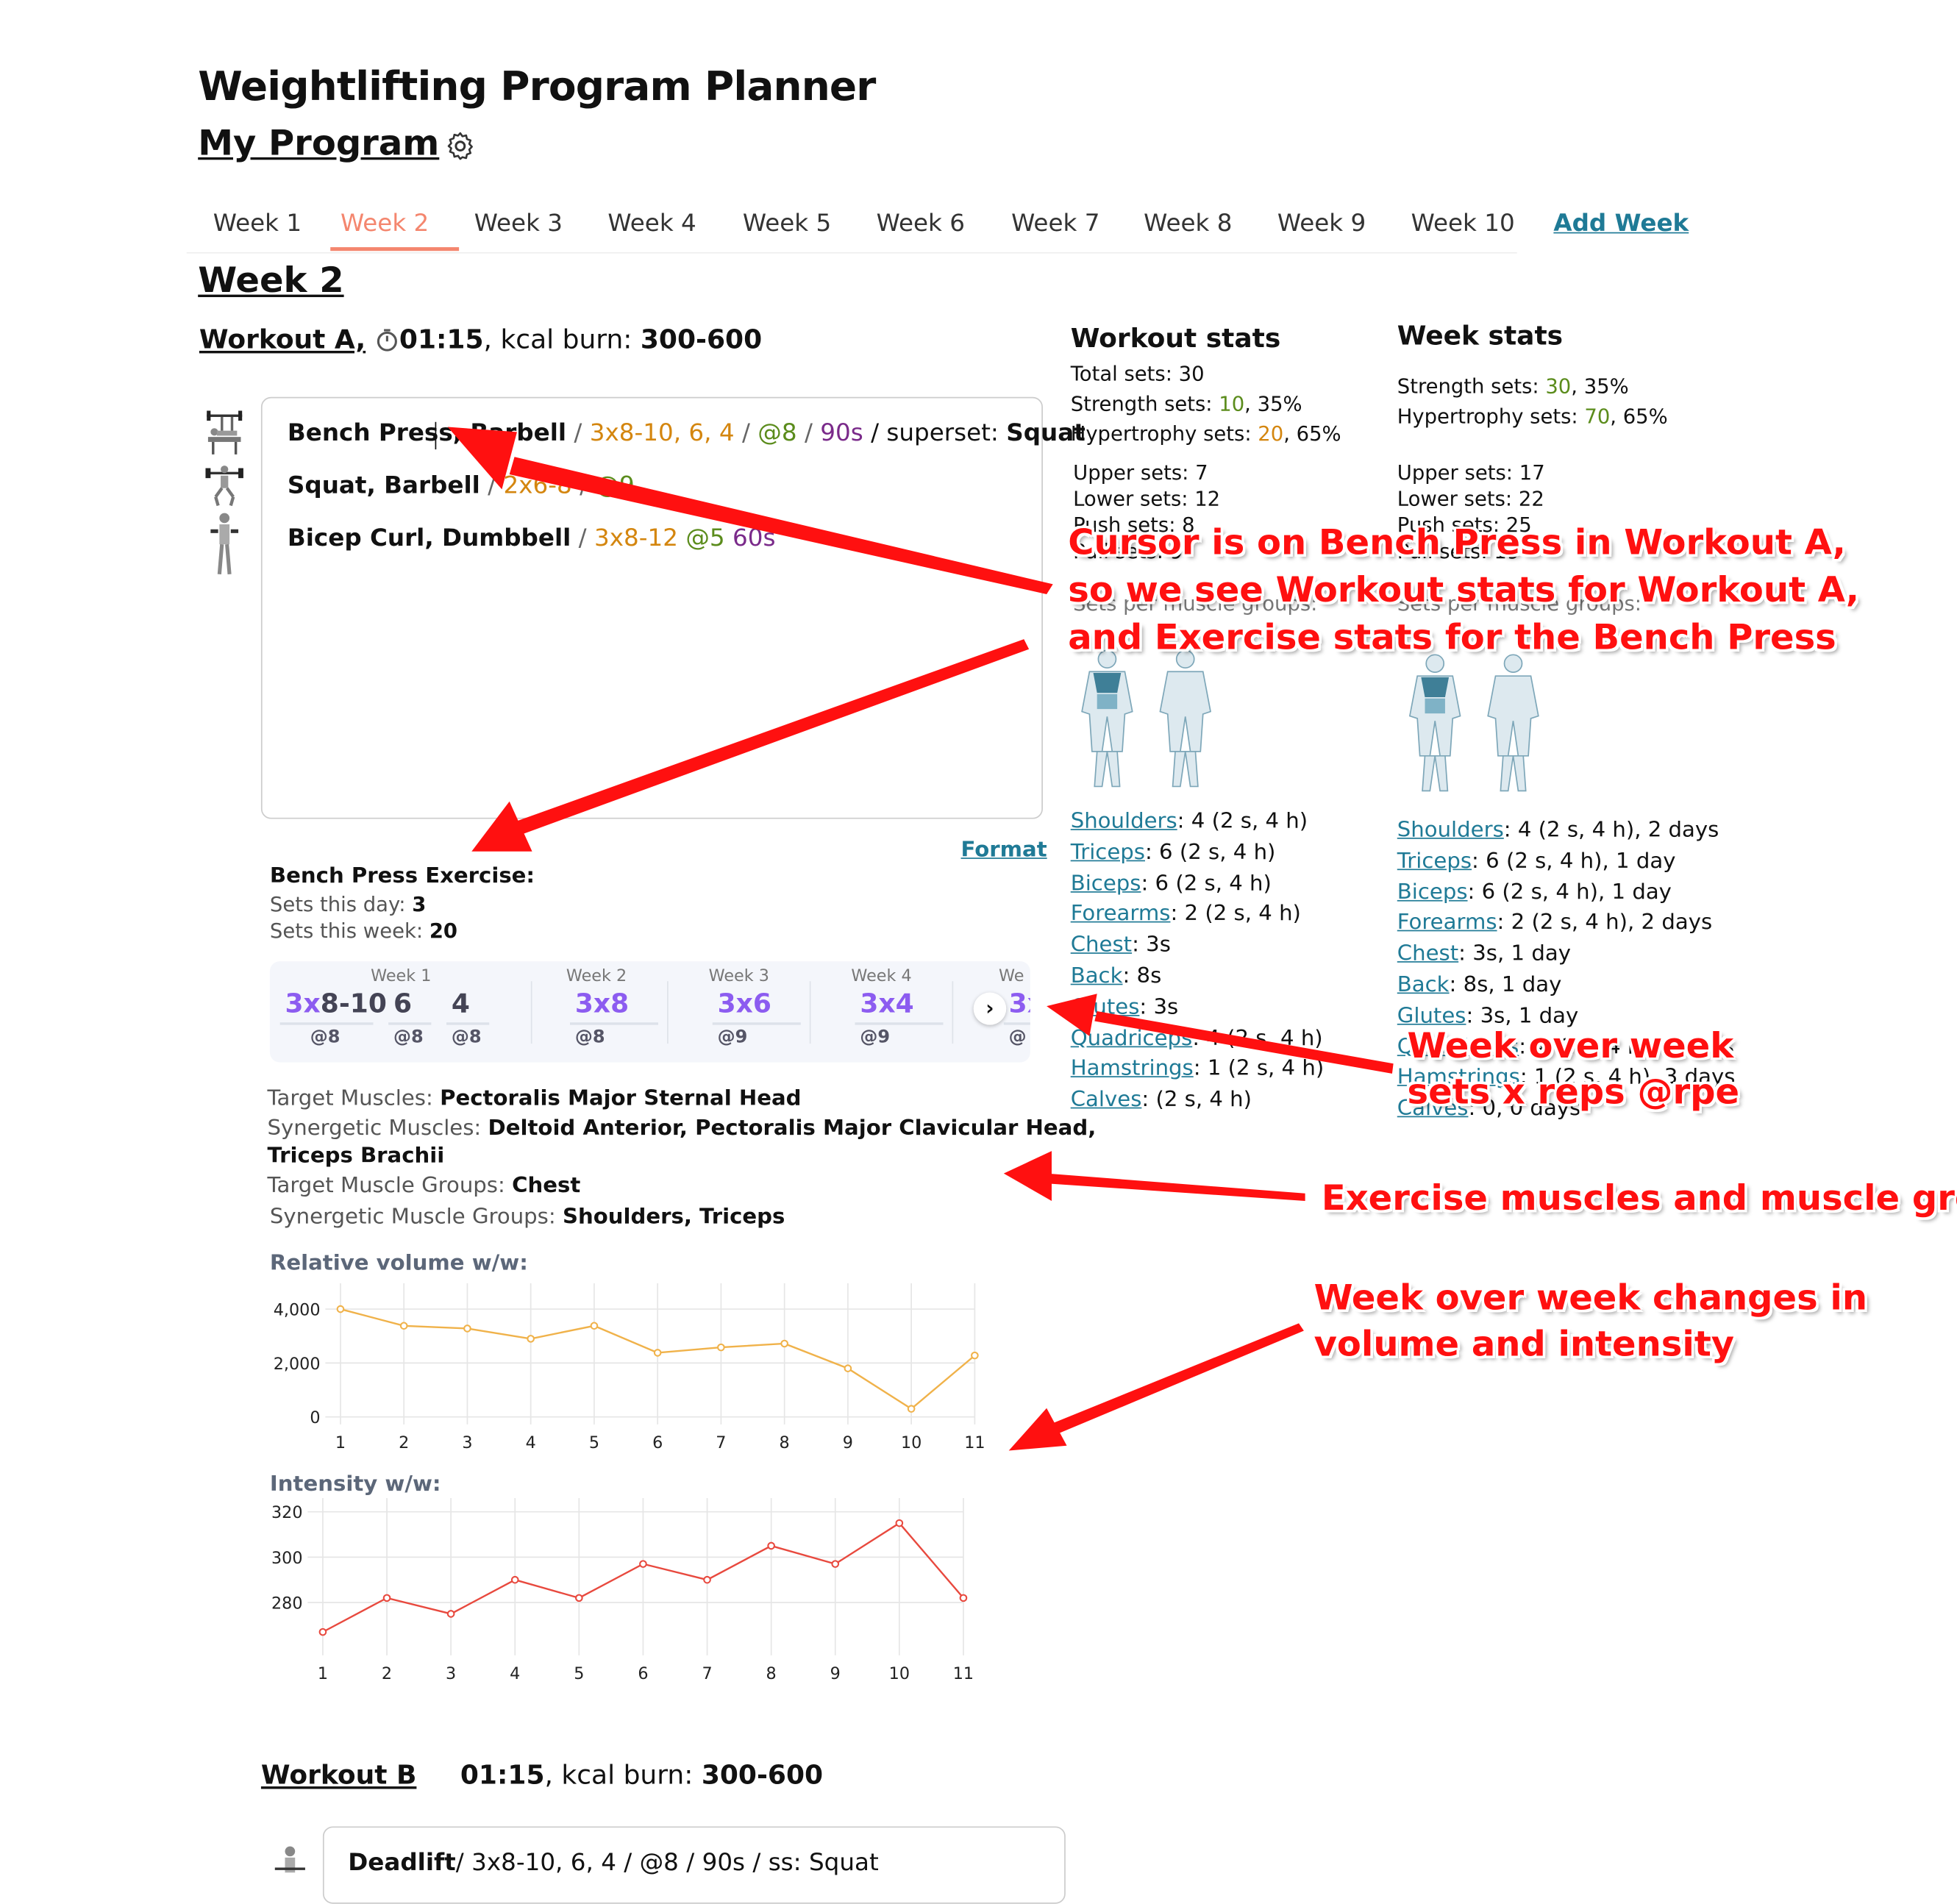 Image resolution: width=1957 pixels, height=1904 pixels. What do you see at coordinates (1574, 1092) in the screenshot?
I see `annotation-wow-2: sets x reps @rpe` at bounding box center [1574, 1092].